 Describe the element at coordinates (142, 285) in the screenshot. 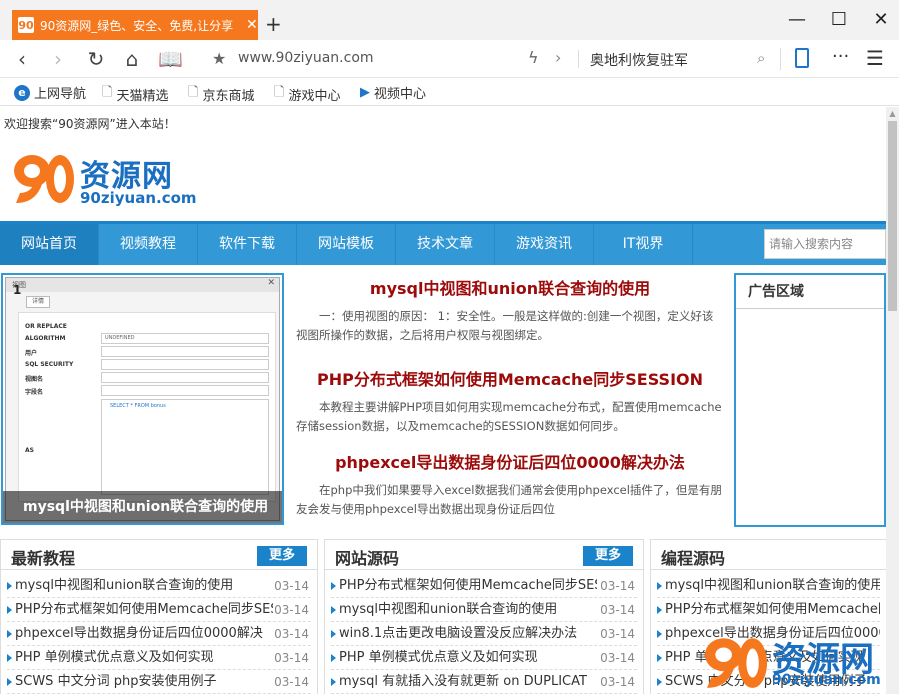

I see `shot-title: 视图` at that location.